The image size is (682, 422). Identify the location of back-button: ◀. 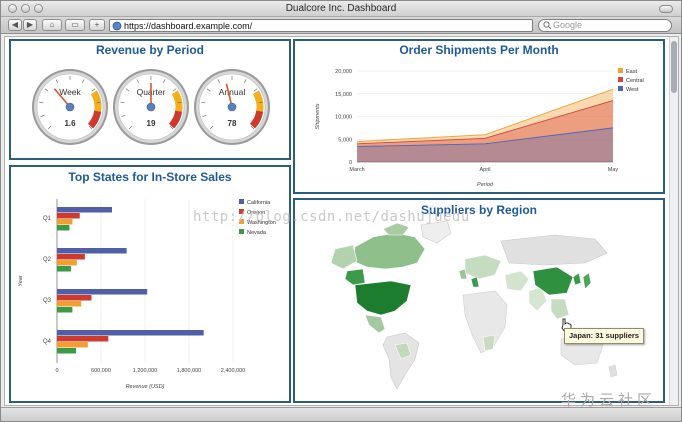
(15, 25).